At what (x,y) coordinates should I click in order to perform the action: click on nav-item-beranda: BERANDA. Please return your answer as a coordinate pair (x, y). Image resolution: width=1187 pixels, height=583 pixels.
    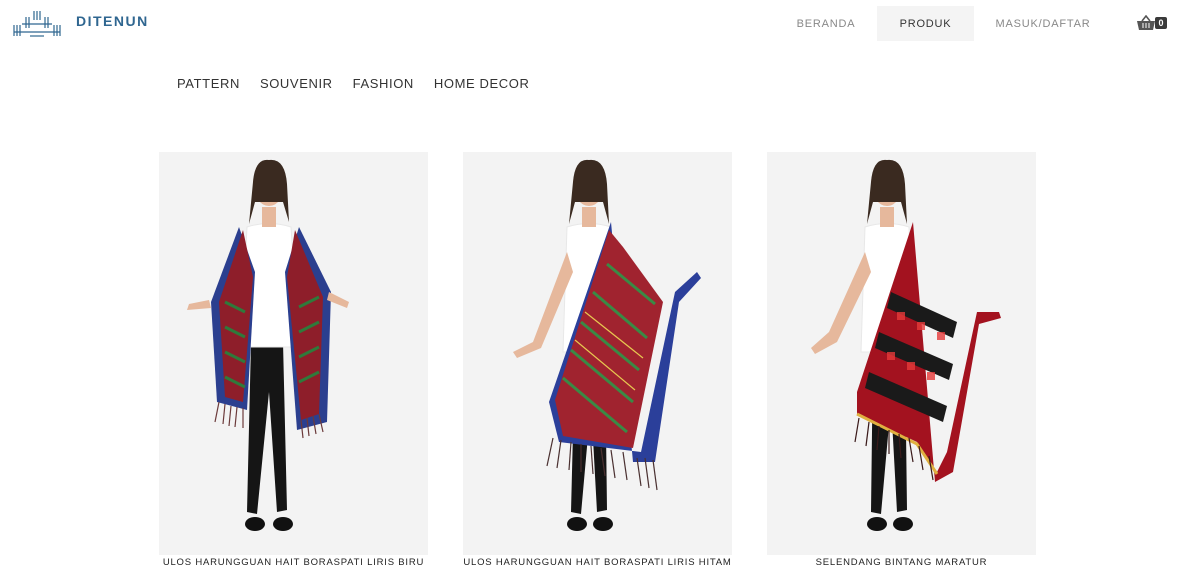
    Looking at the image, I should click on (826, 23).